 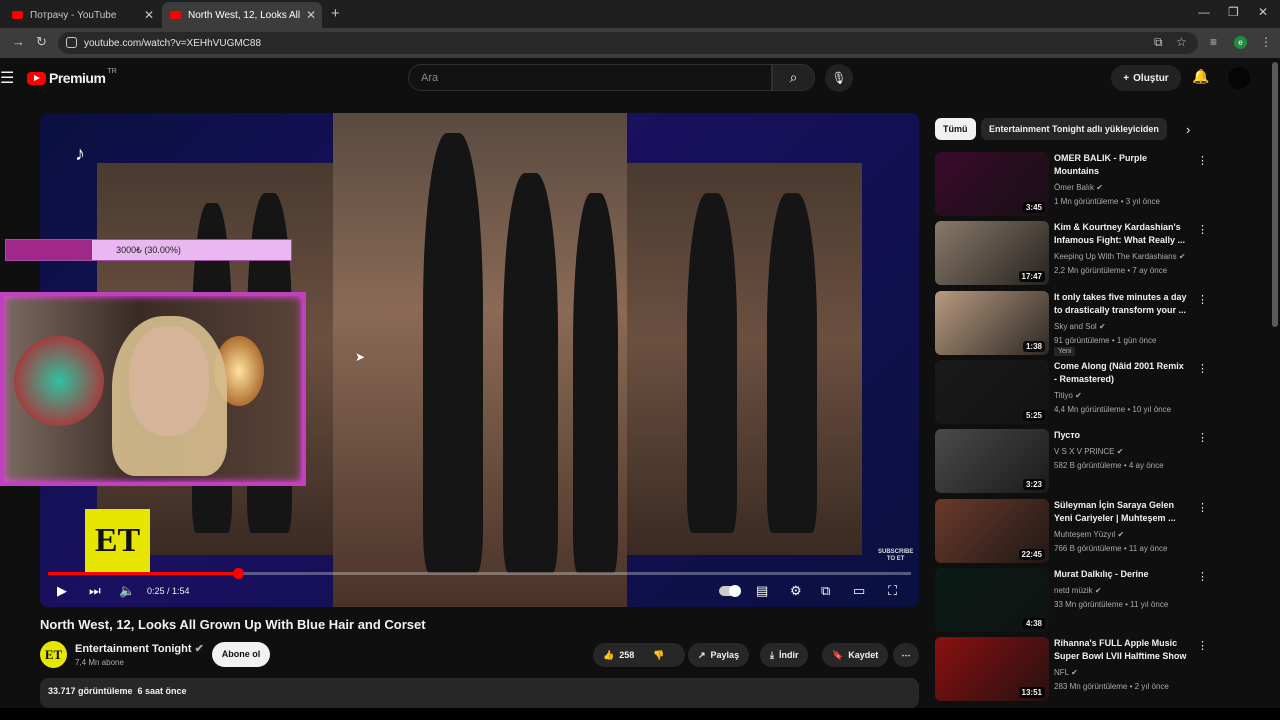 I want to click on notifications-bell-icon: 🔔, so click(x=1200, y=76).